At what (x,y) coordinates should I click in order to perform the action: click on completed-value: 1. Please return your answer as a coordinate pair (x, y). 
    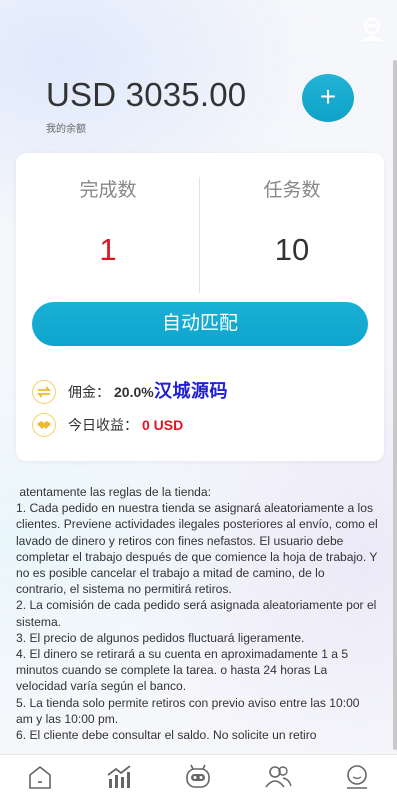
    Looking at the image, I should click on (108, 249).